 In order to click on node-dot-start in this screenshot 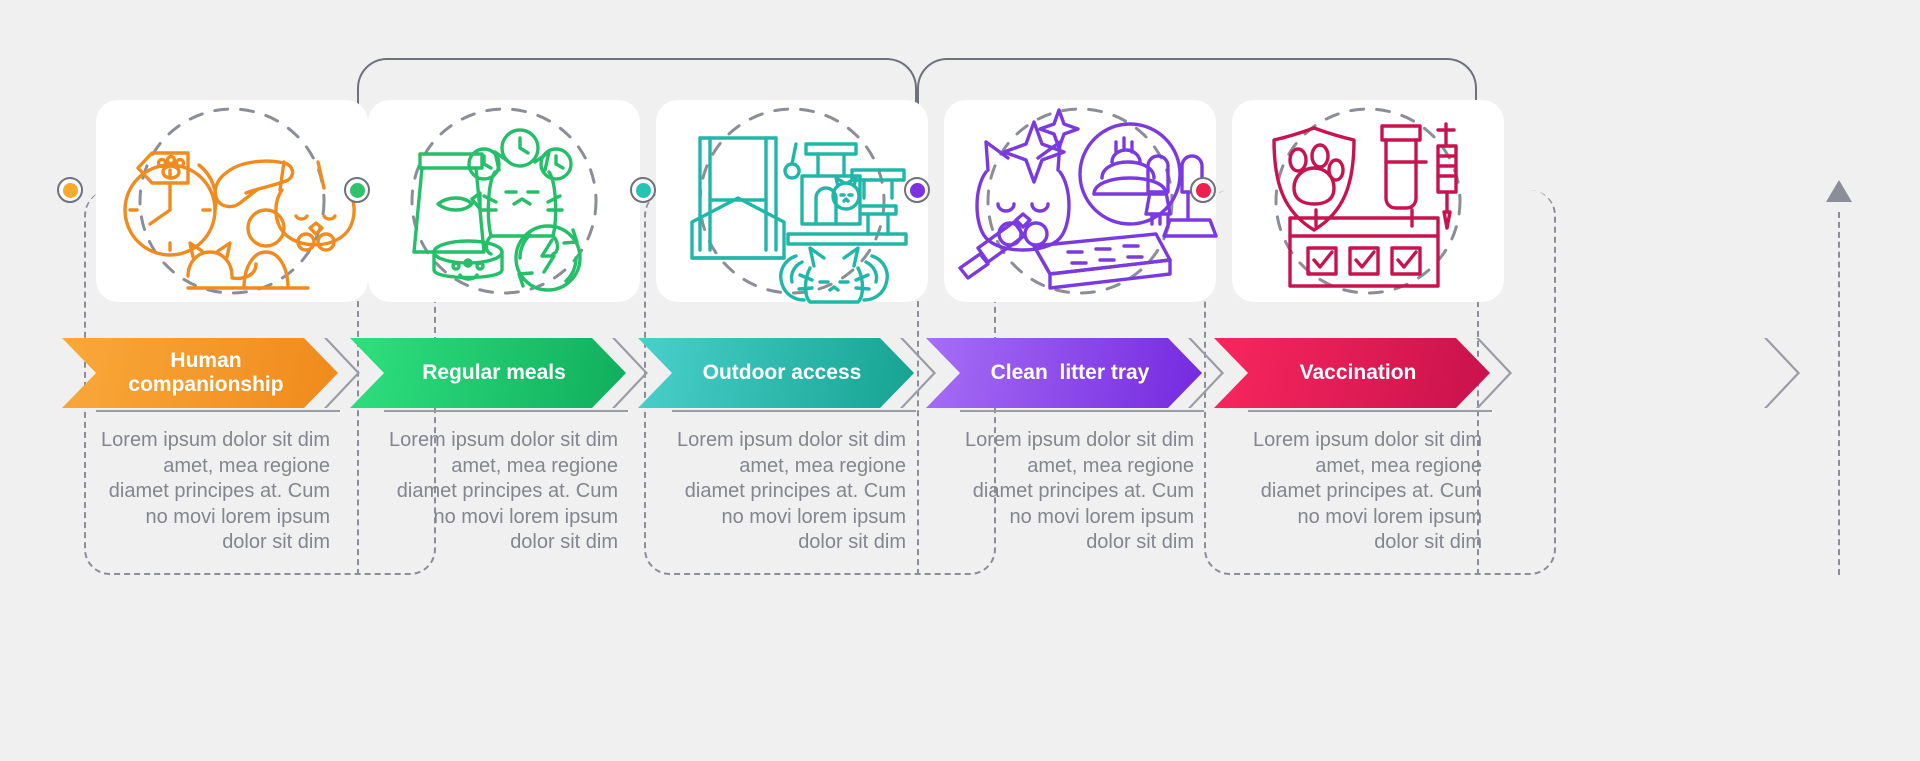, I will do `click(70, 190)`.